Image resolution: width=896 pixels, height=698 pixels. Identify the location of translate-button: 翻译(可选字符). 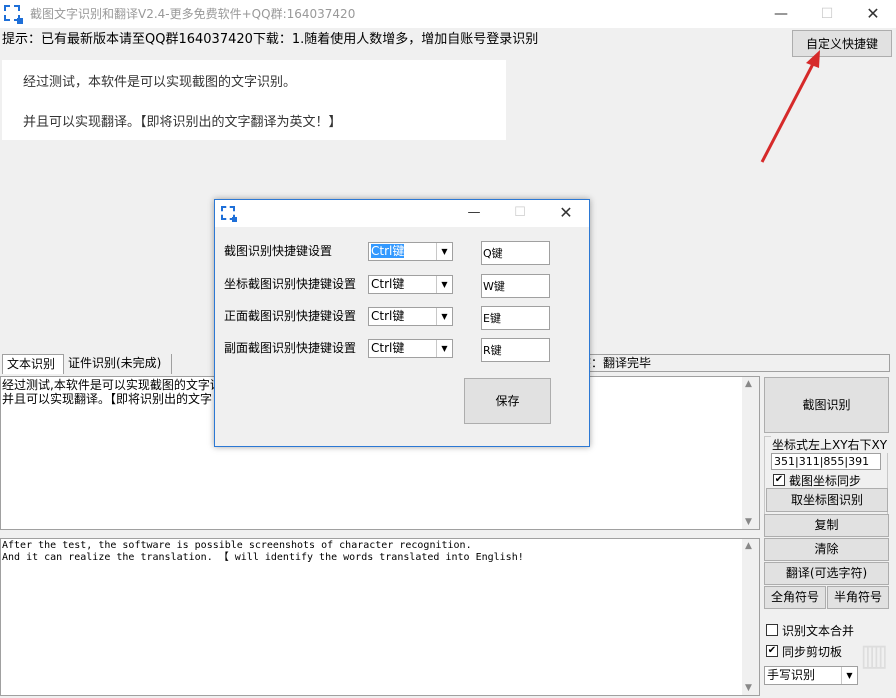
(826, 573).